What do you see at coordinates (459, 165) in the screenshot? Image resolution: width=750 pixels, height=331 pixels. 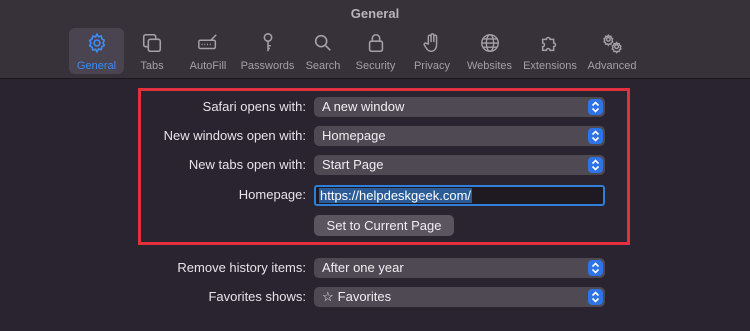 I see `new-tabs-select: Start Page` at bounding box center [459, 165].